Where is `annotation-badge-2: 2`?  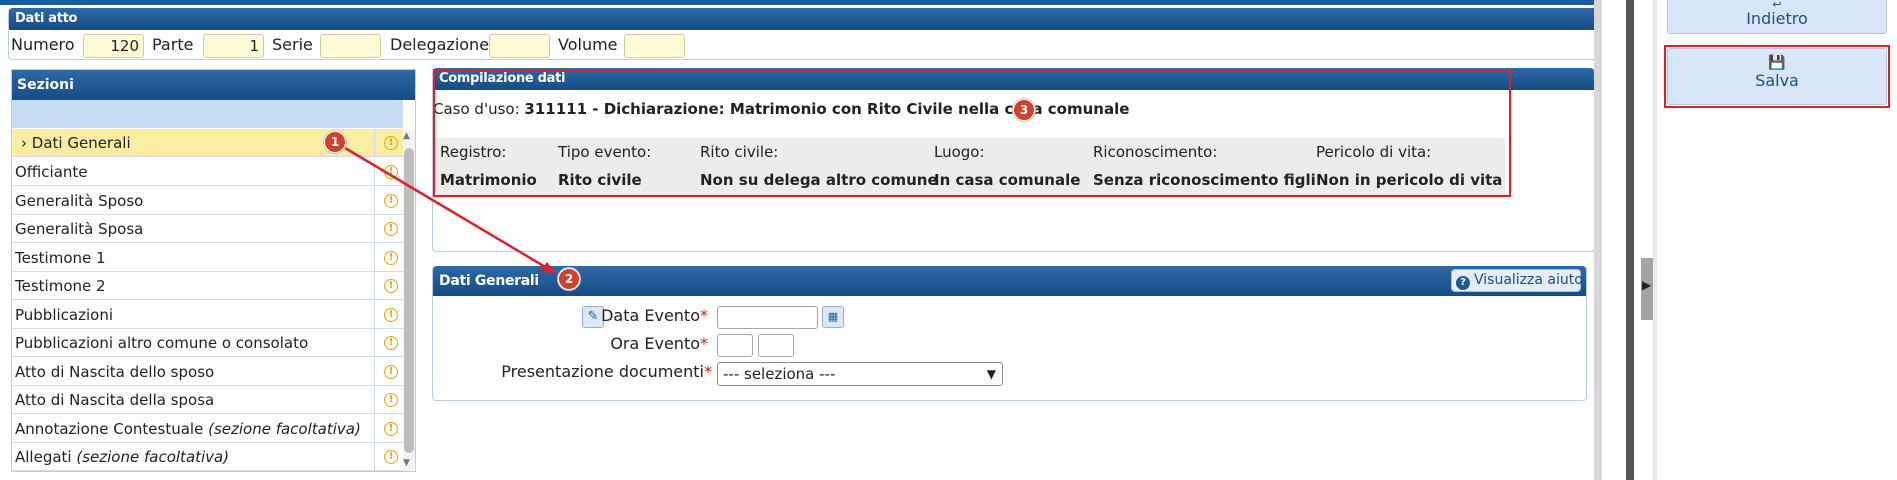 annotation-badge-2: 2 is located at coordinates (569, 279).